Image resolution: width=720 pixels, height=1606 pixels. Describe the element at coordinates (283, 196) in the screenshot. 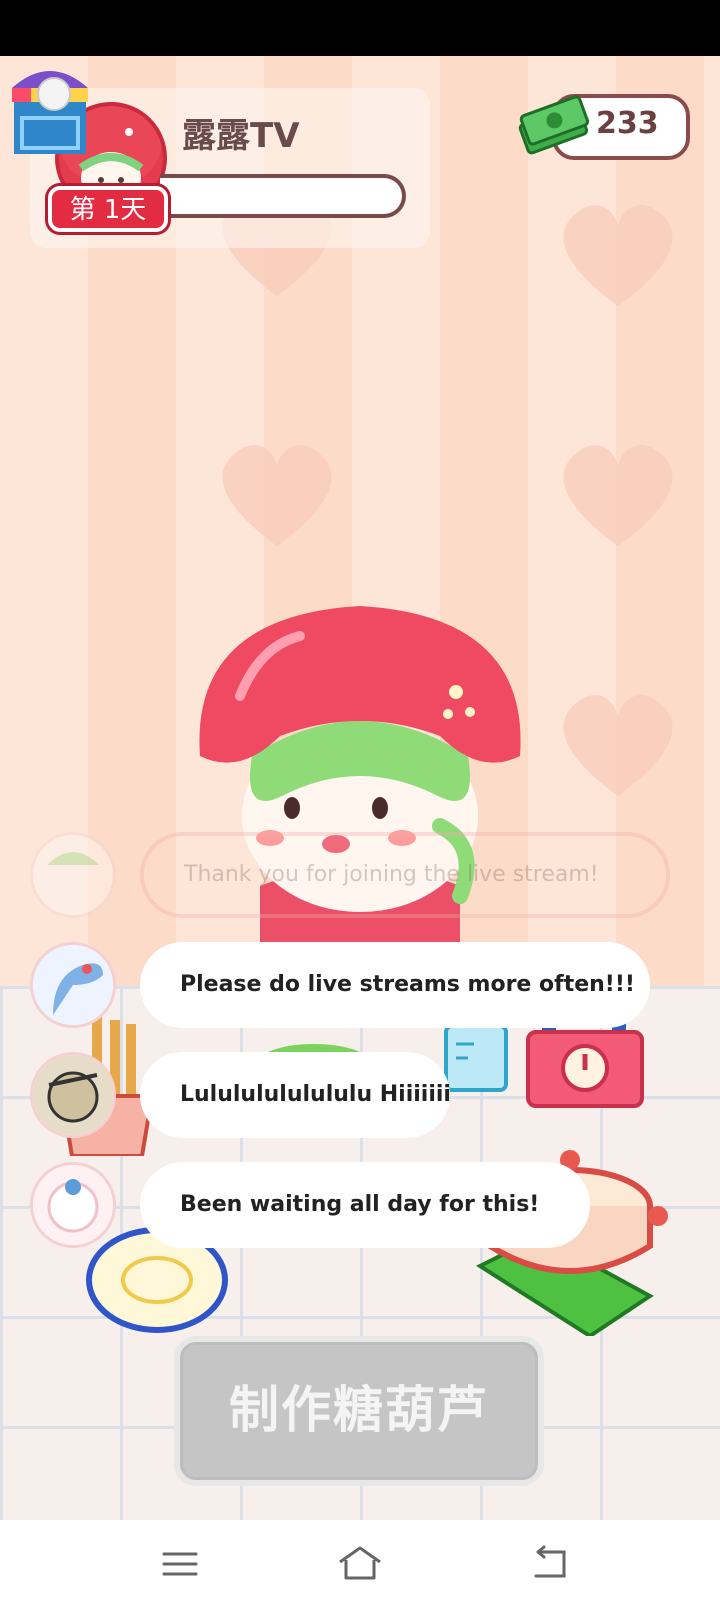

I see `day-progress-bar` at that location.